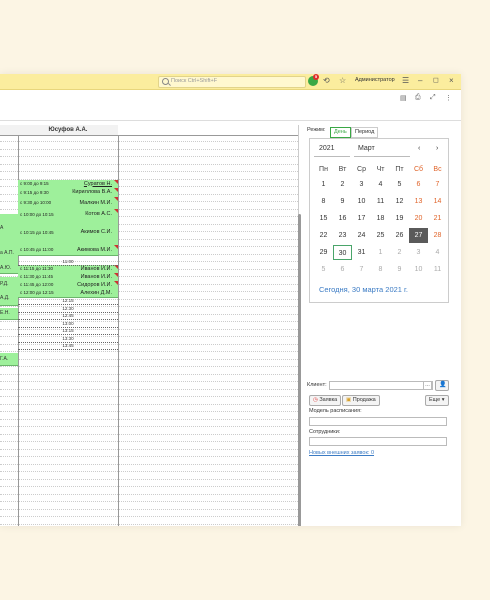 The image size is (490, 600). I want to click on appointment-client: Котов А.С., so click(98, 214).